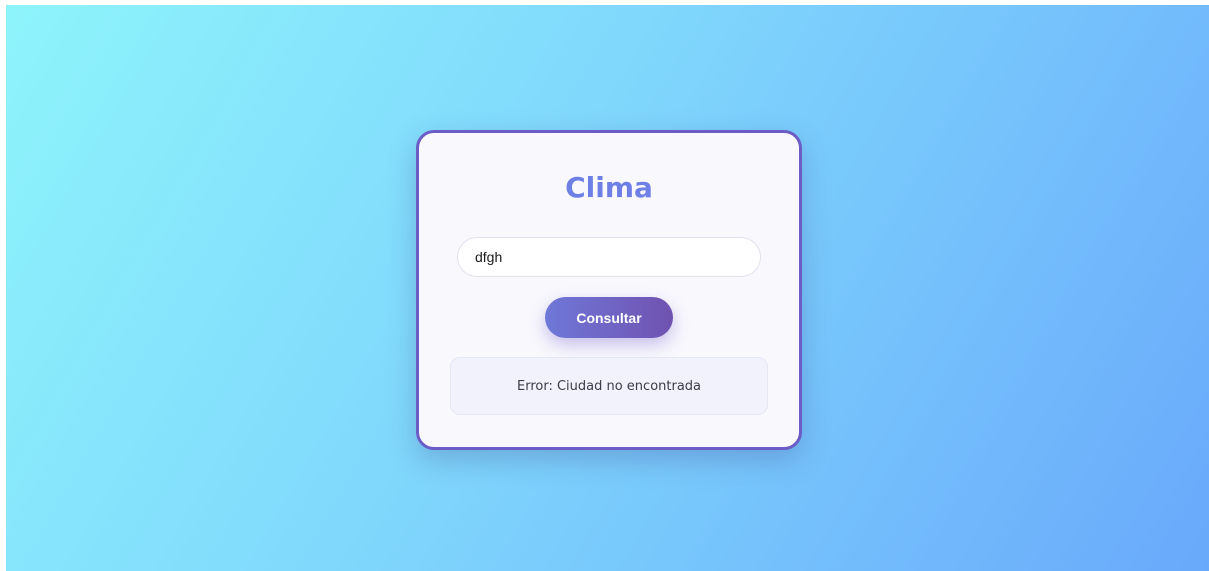  I want to click on page-title: Clima, so click(609, 187).